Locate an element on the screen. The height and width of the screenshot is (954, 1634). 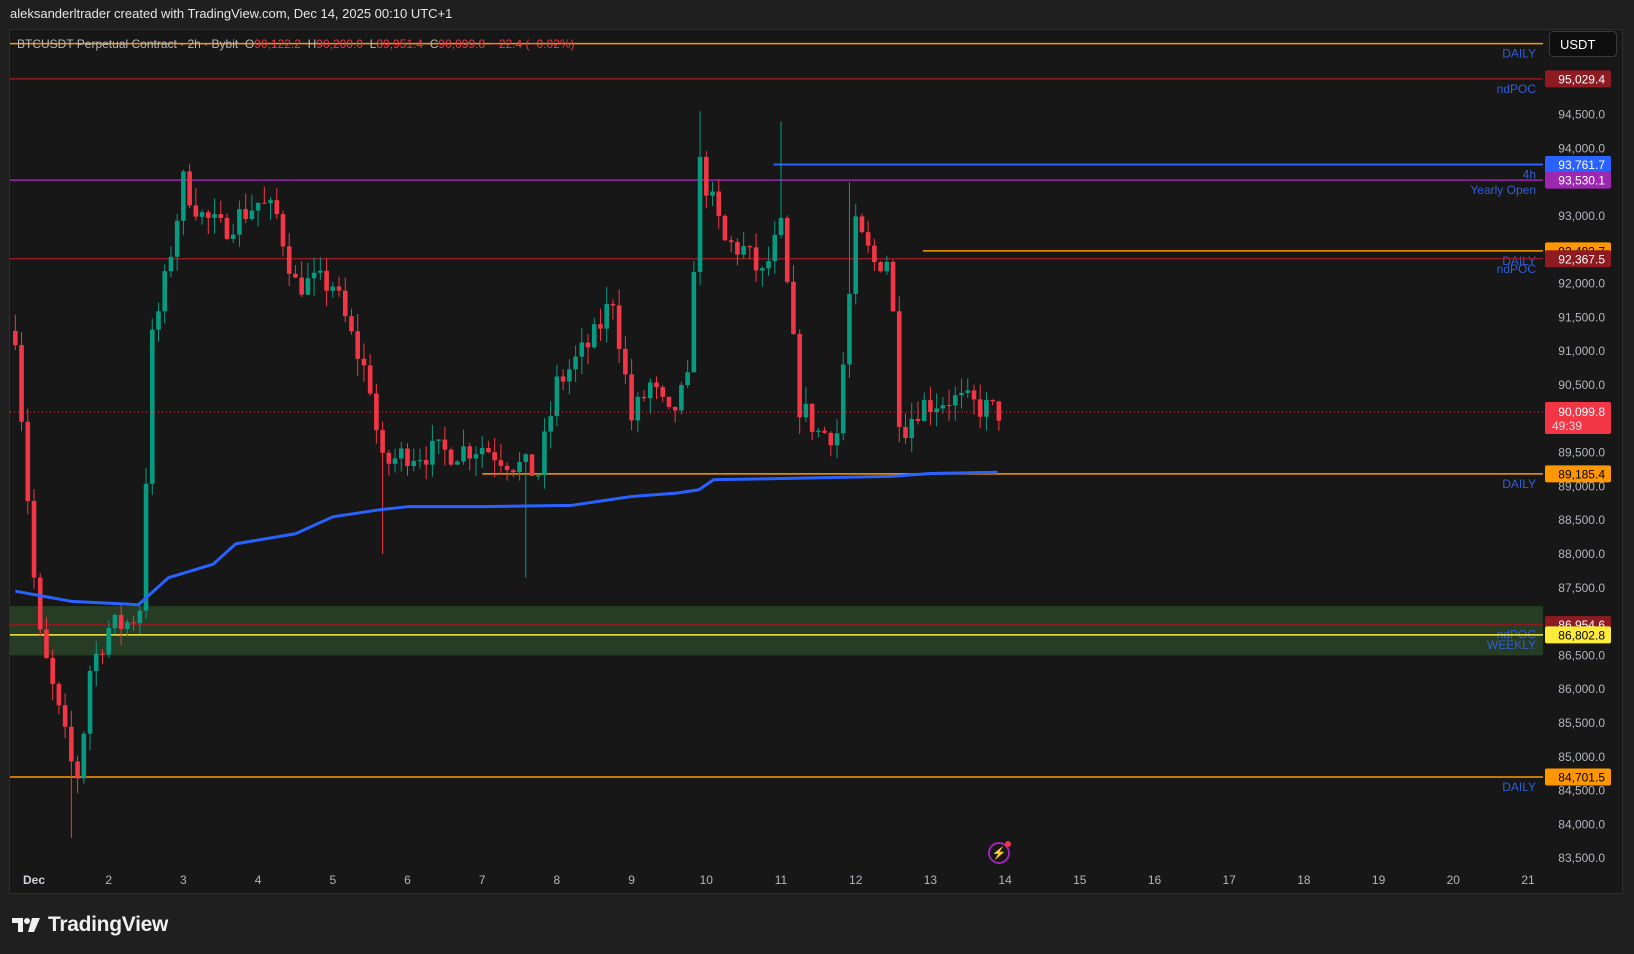
price-axis-label: 88,000.0 is located at coordinates (1581, 554).